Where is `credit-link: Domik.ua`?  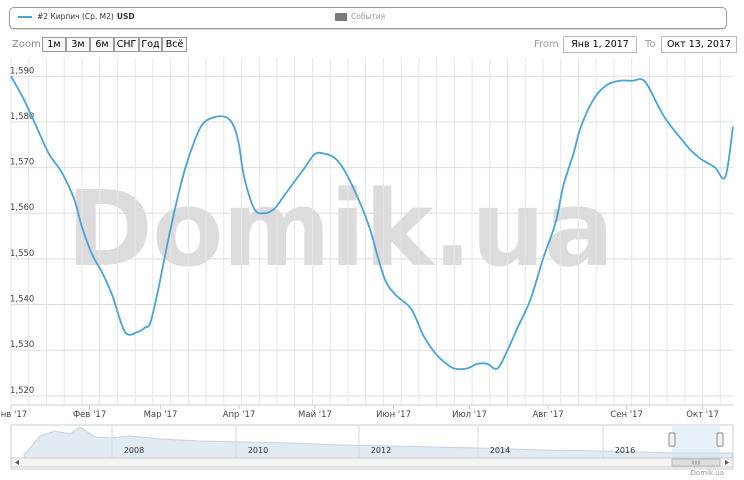 credit-link: Domik.ua is located at coordinates (707, 473).